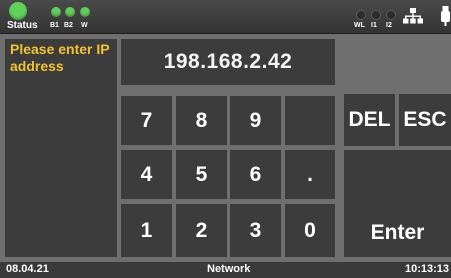  What do you see at coordinates (228, 62) in the screenshot?
I see `ip-display: 198.168.2.42` at bounding box center [228, 62].